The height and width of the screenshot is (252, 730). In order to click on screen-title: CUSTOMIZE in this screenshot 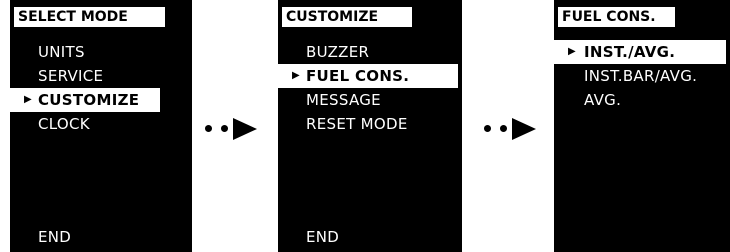, I will do `click(347, 17)`.